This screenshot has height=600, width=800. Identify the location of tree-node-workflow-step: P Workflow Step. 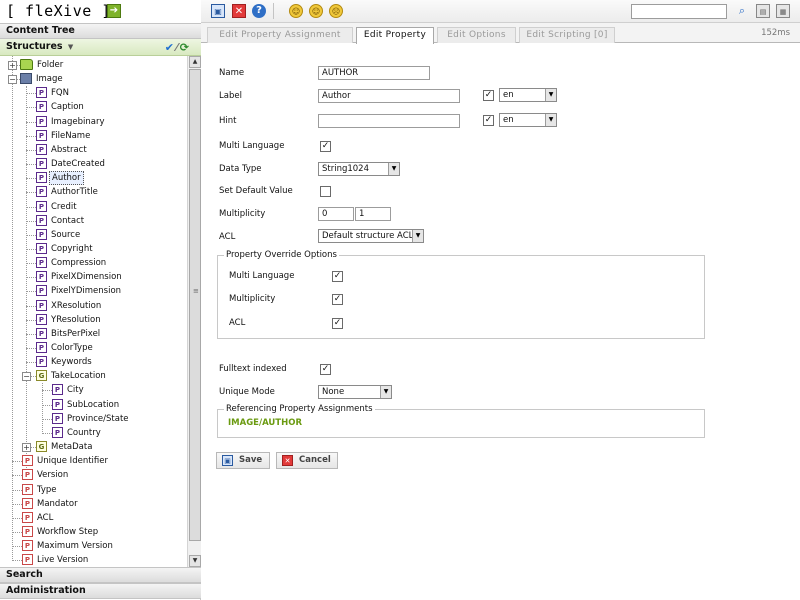
(61, 532).